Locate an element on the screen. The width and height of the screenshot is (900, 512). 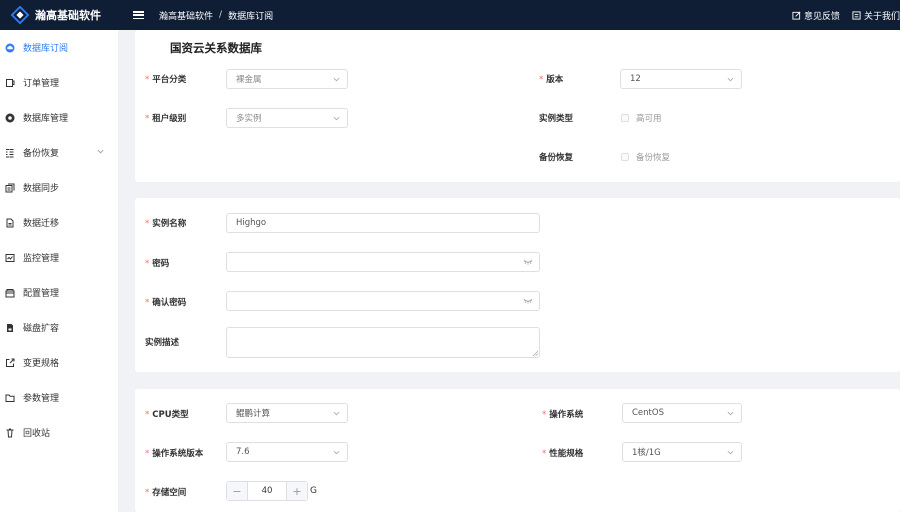
password-label: * 密码 is located at coordinates (157, 264).